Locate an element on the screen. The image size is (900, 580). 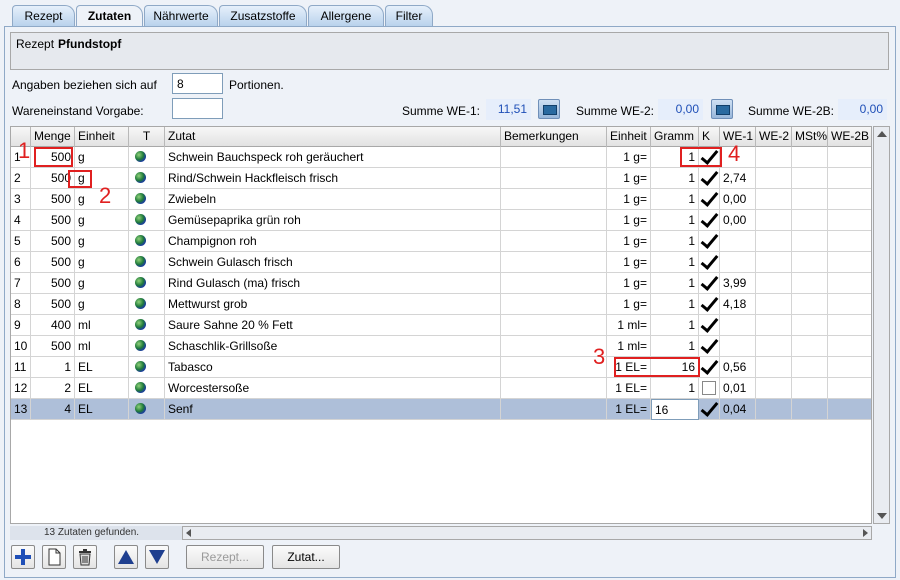
table-row: 4 500 g Gemüsepaprika grün roh 1 g= 1 0,00 is located at coordinates (441, 220).